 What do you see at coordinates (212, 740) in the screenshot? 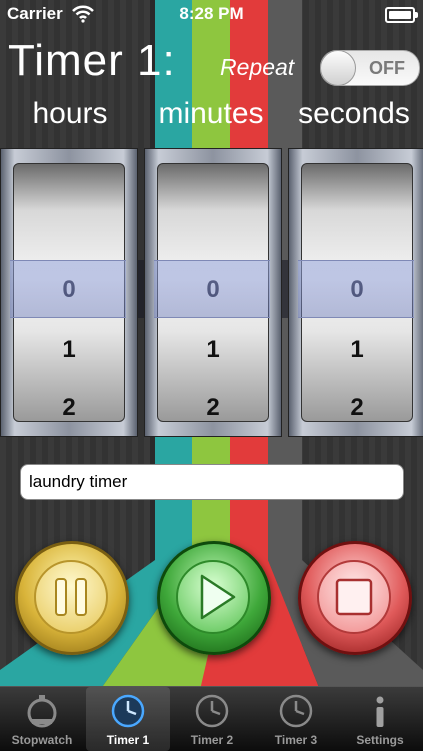
I see `tab-label: Timer 2` at bounding box center [212, 740].